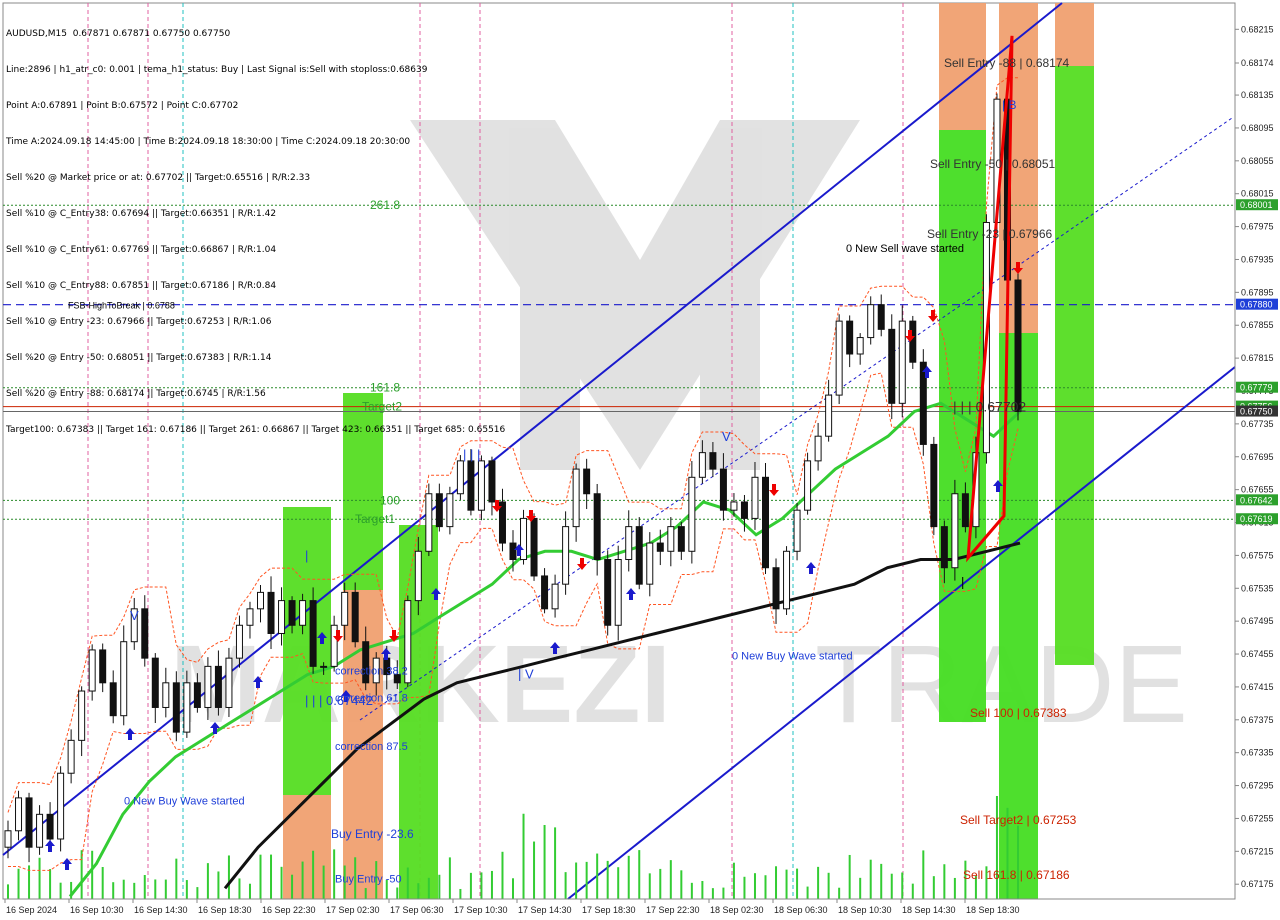  I want to click on target-zone, so click(1074, 365).